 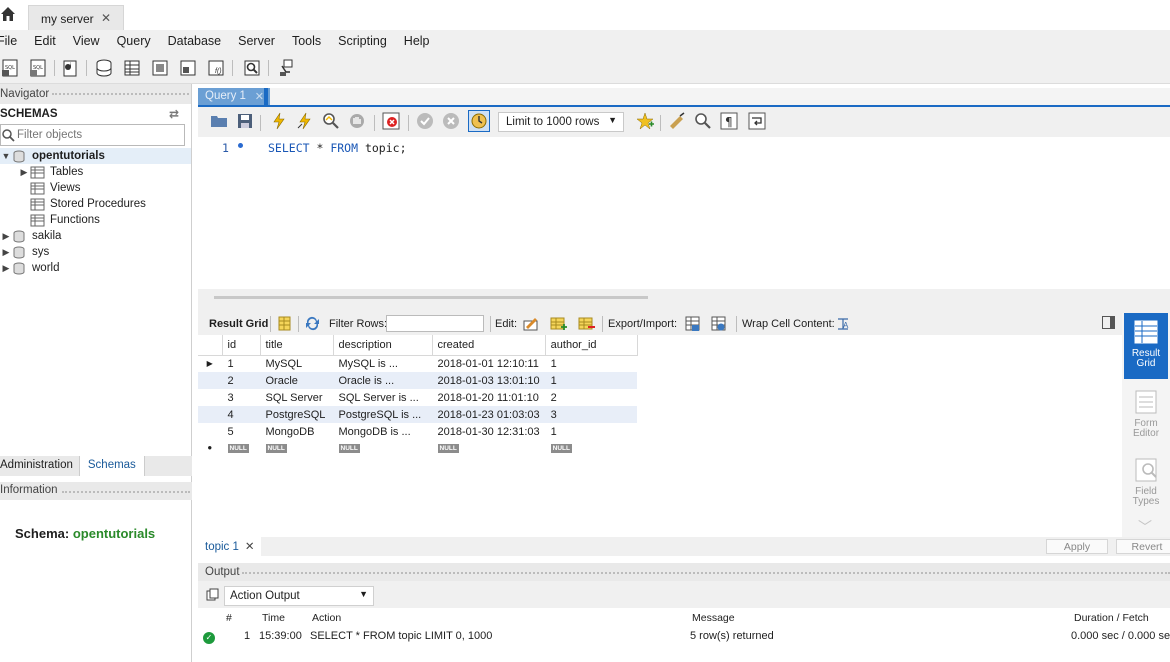 What do you see at coordinates (296, 431) in the screenshot?
I see `table-cell: MongoDB` at bounding box center [296, 431].